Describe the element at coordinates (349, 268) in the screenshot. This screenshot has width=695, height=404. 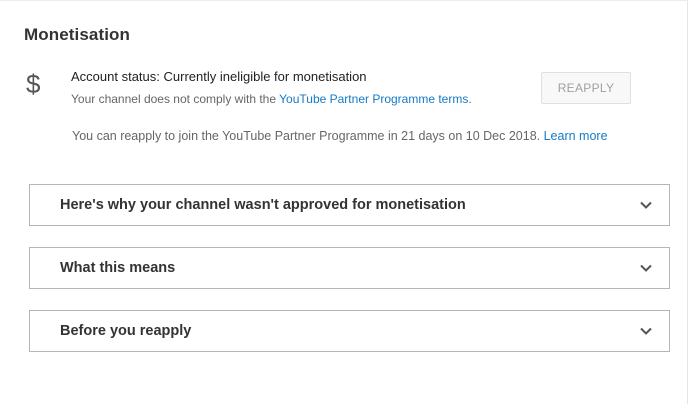
I see `accordion-what-this-means: What this means` at that location.